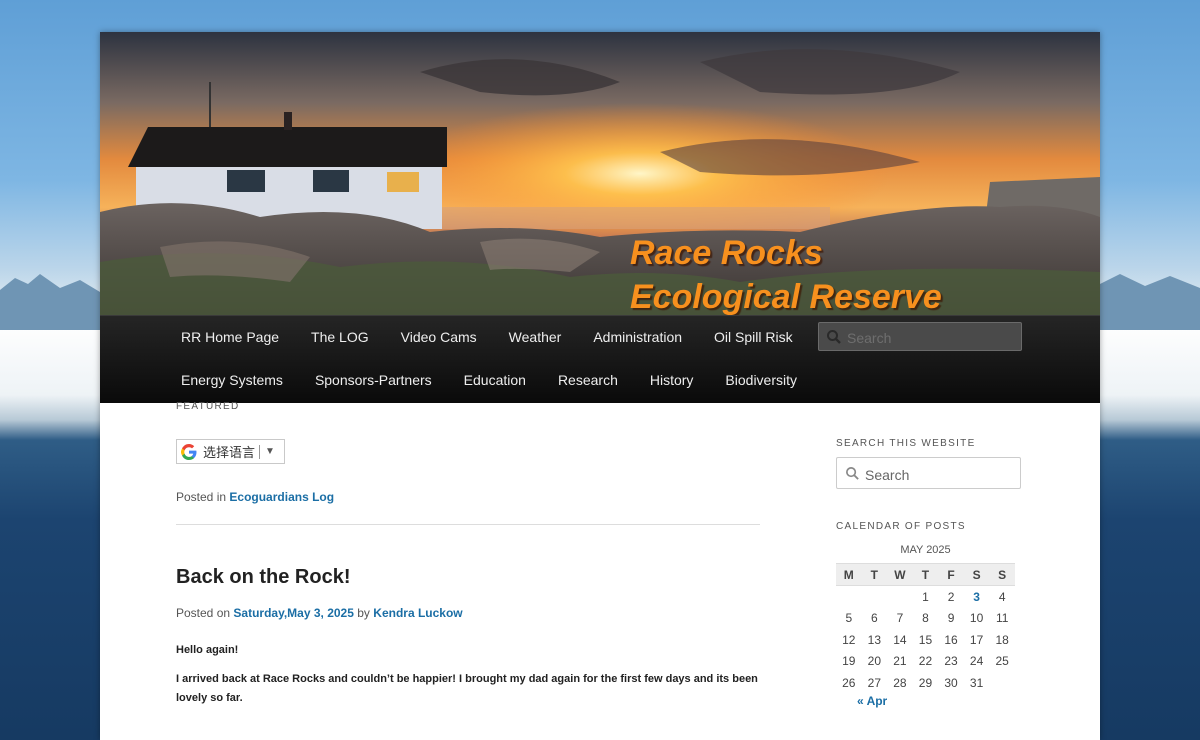 The image size is (1200, 740). Describe the element at coordinates (637, 337) in the screenshot. I see `nav-item-administration: Administration` at that location.